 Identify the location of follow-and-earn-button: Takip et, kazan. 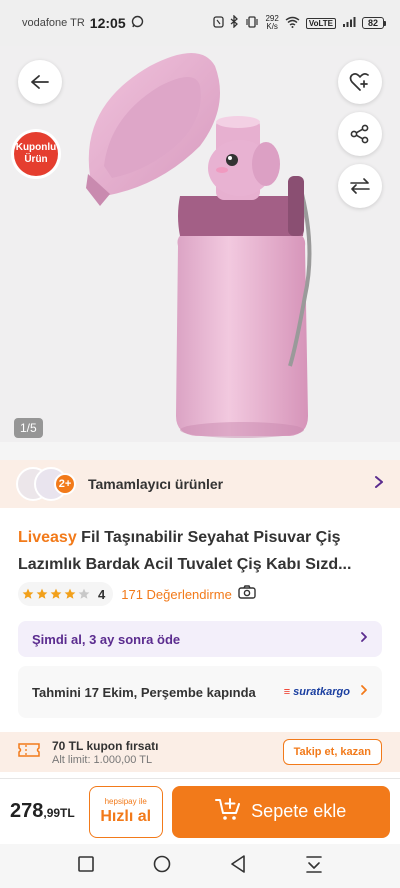
(332, 752).